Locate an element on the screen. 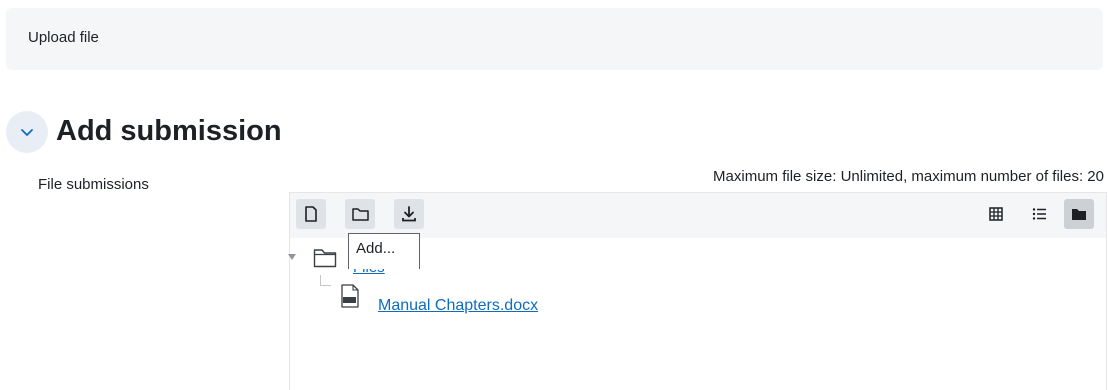 The width and height of the screenshot is (1108, 390). file-manager-toolbar is located at coordinates (698, 215).